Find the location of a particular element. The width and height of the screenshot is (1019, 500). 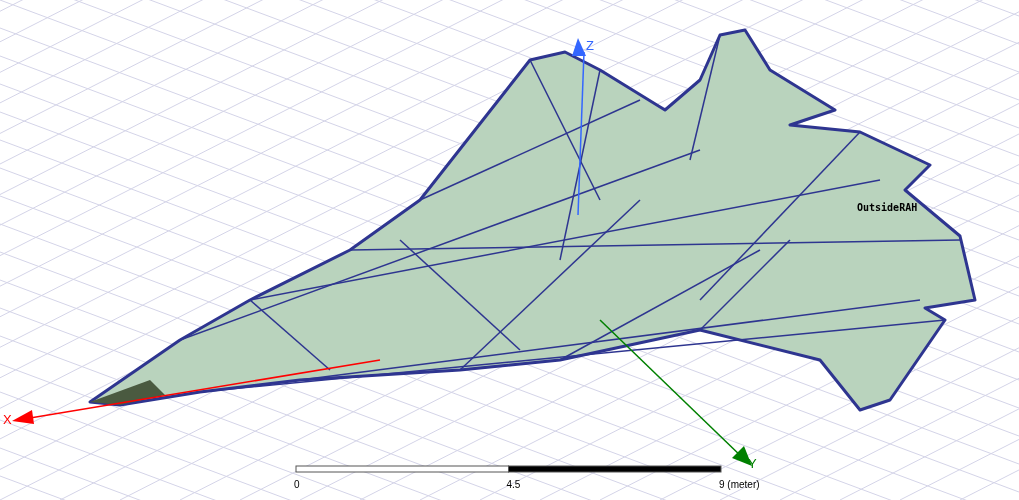

scale-label: 0 is located at coordinates (297, 484).